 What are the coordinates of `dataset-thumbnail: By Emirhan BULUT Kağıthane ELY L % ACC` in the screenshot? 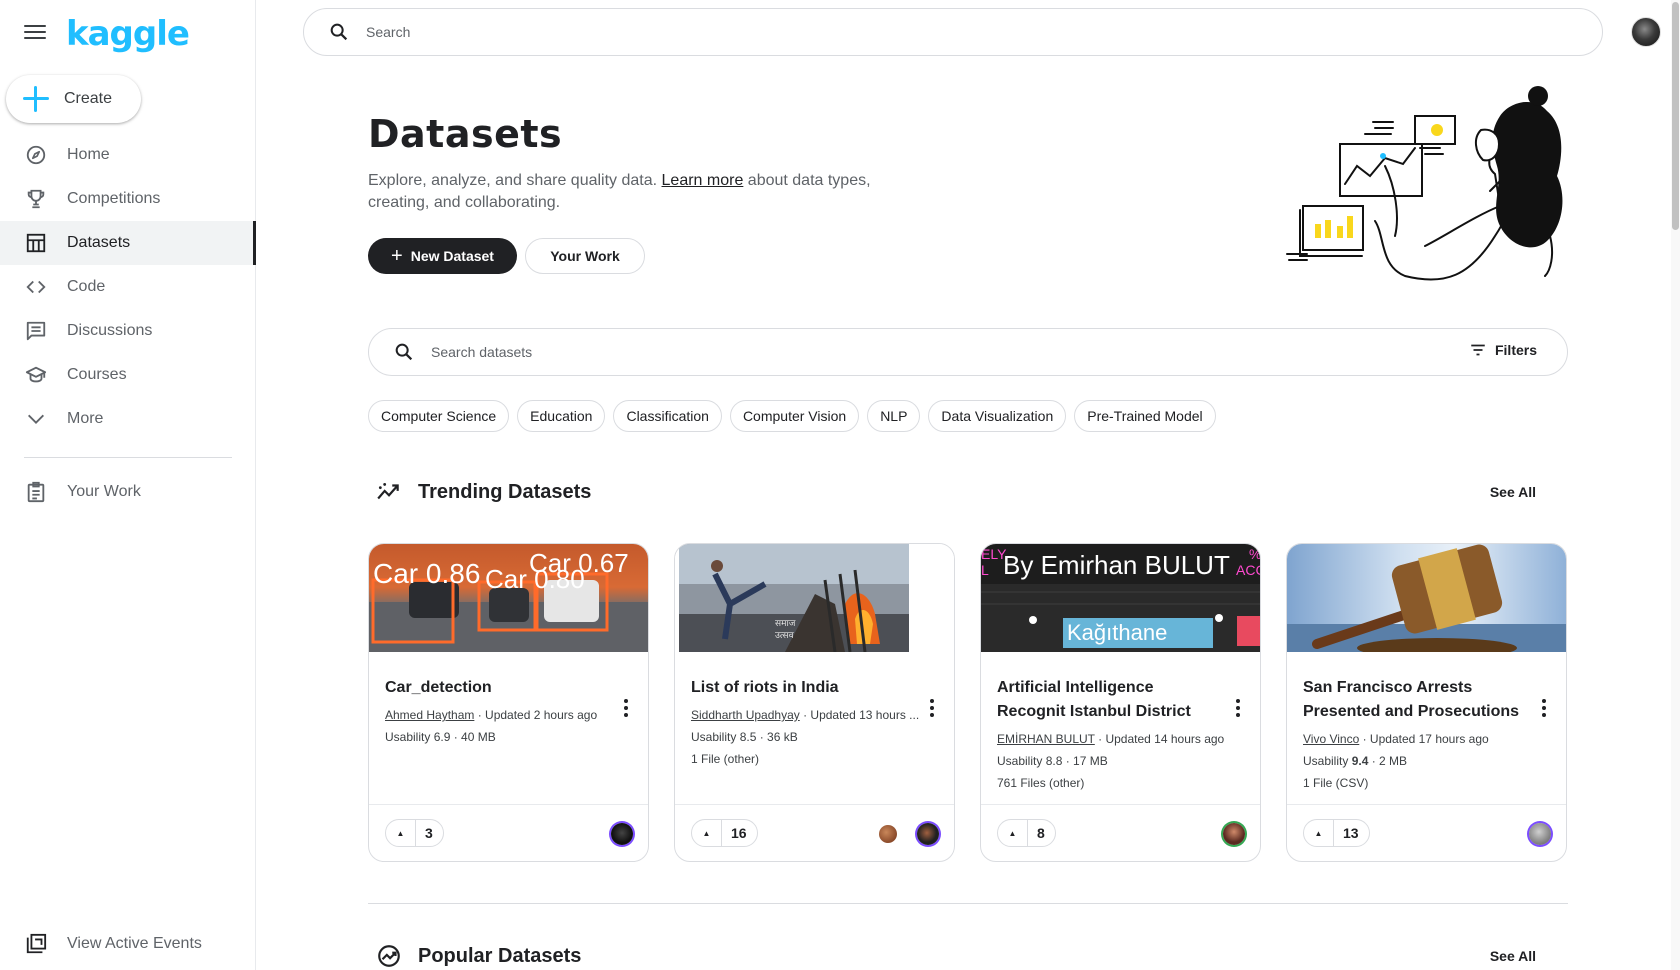 It's located at (1120, 598).